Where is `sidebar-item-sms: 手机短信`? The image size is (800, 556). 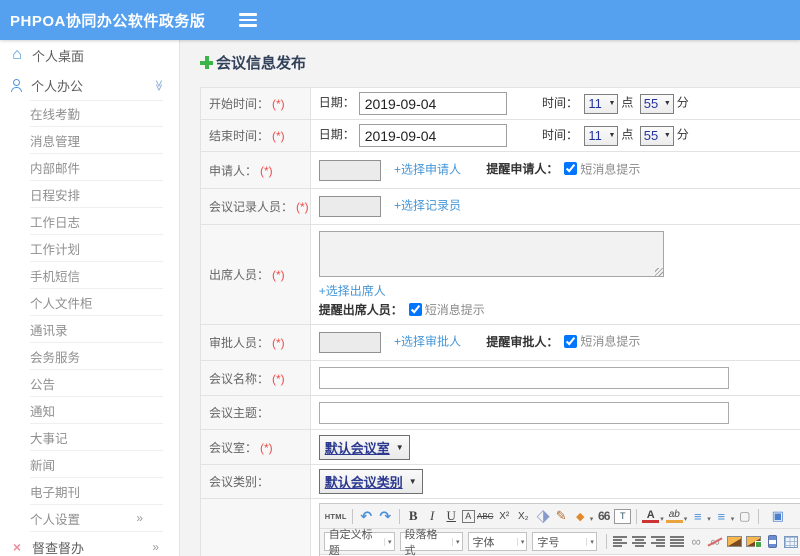
sidebar-item-sms: 手机短信 is located at coordinates (96, 275).